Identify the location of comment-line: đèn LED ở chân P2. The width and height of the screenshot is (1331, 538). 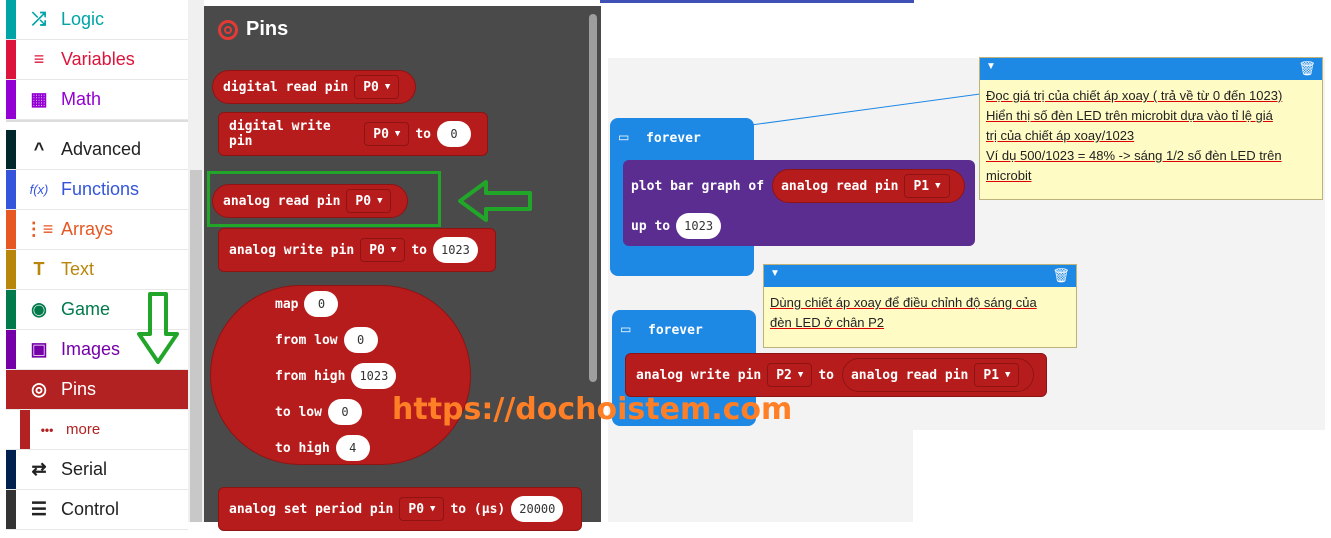
(827, 322).